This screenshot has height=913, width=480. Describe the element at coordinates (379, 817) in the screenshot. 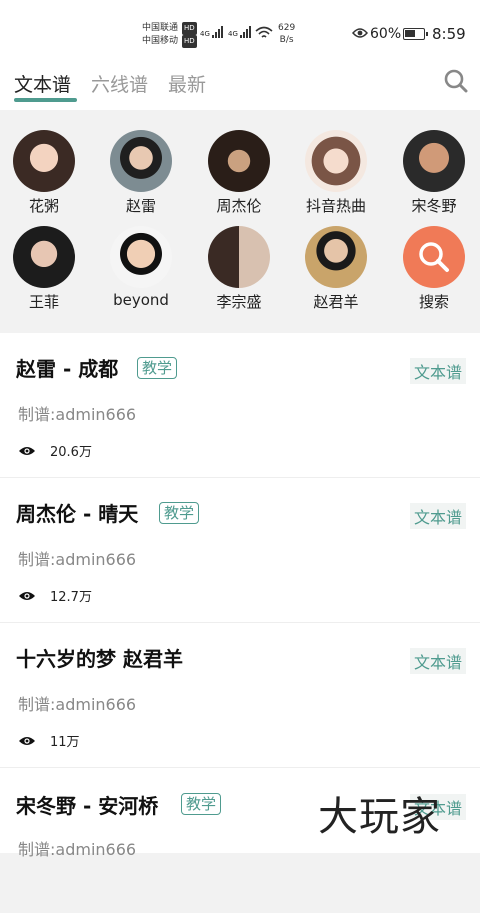

I see `watermark-logo: 大玩家` at that location.